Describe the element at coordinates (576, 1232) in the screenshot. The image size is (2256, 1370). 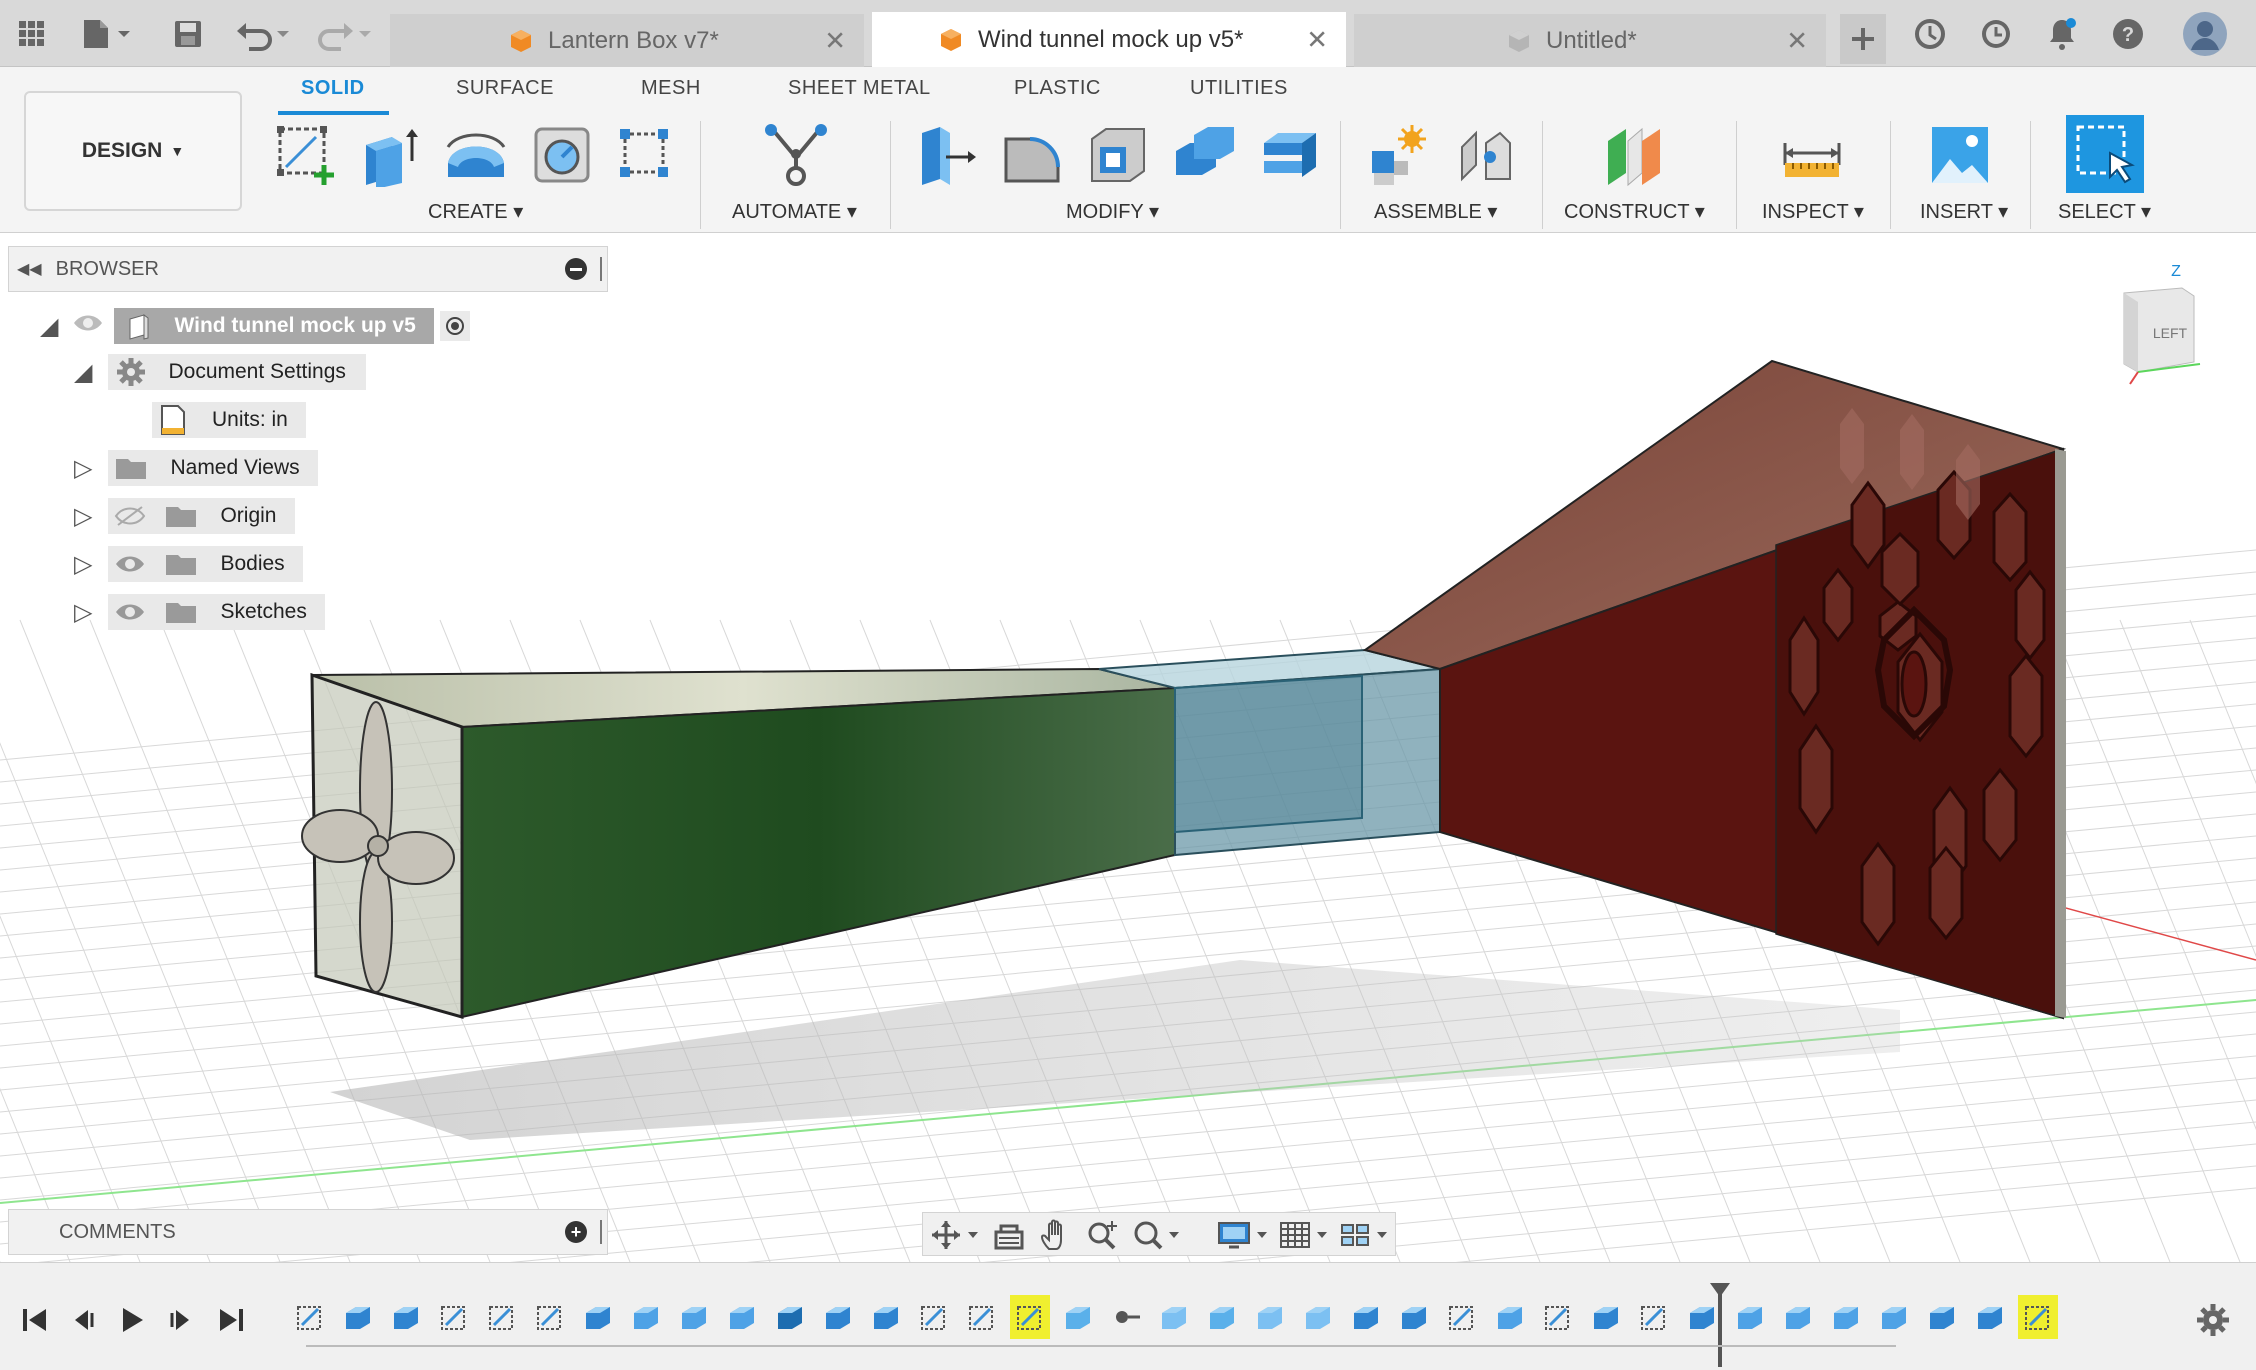
I see `add-comment-icon: +` at that location.